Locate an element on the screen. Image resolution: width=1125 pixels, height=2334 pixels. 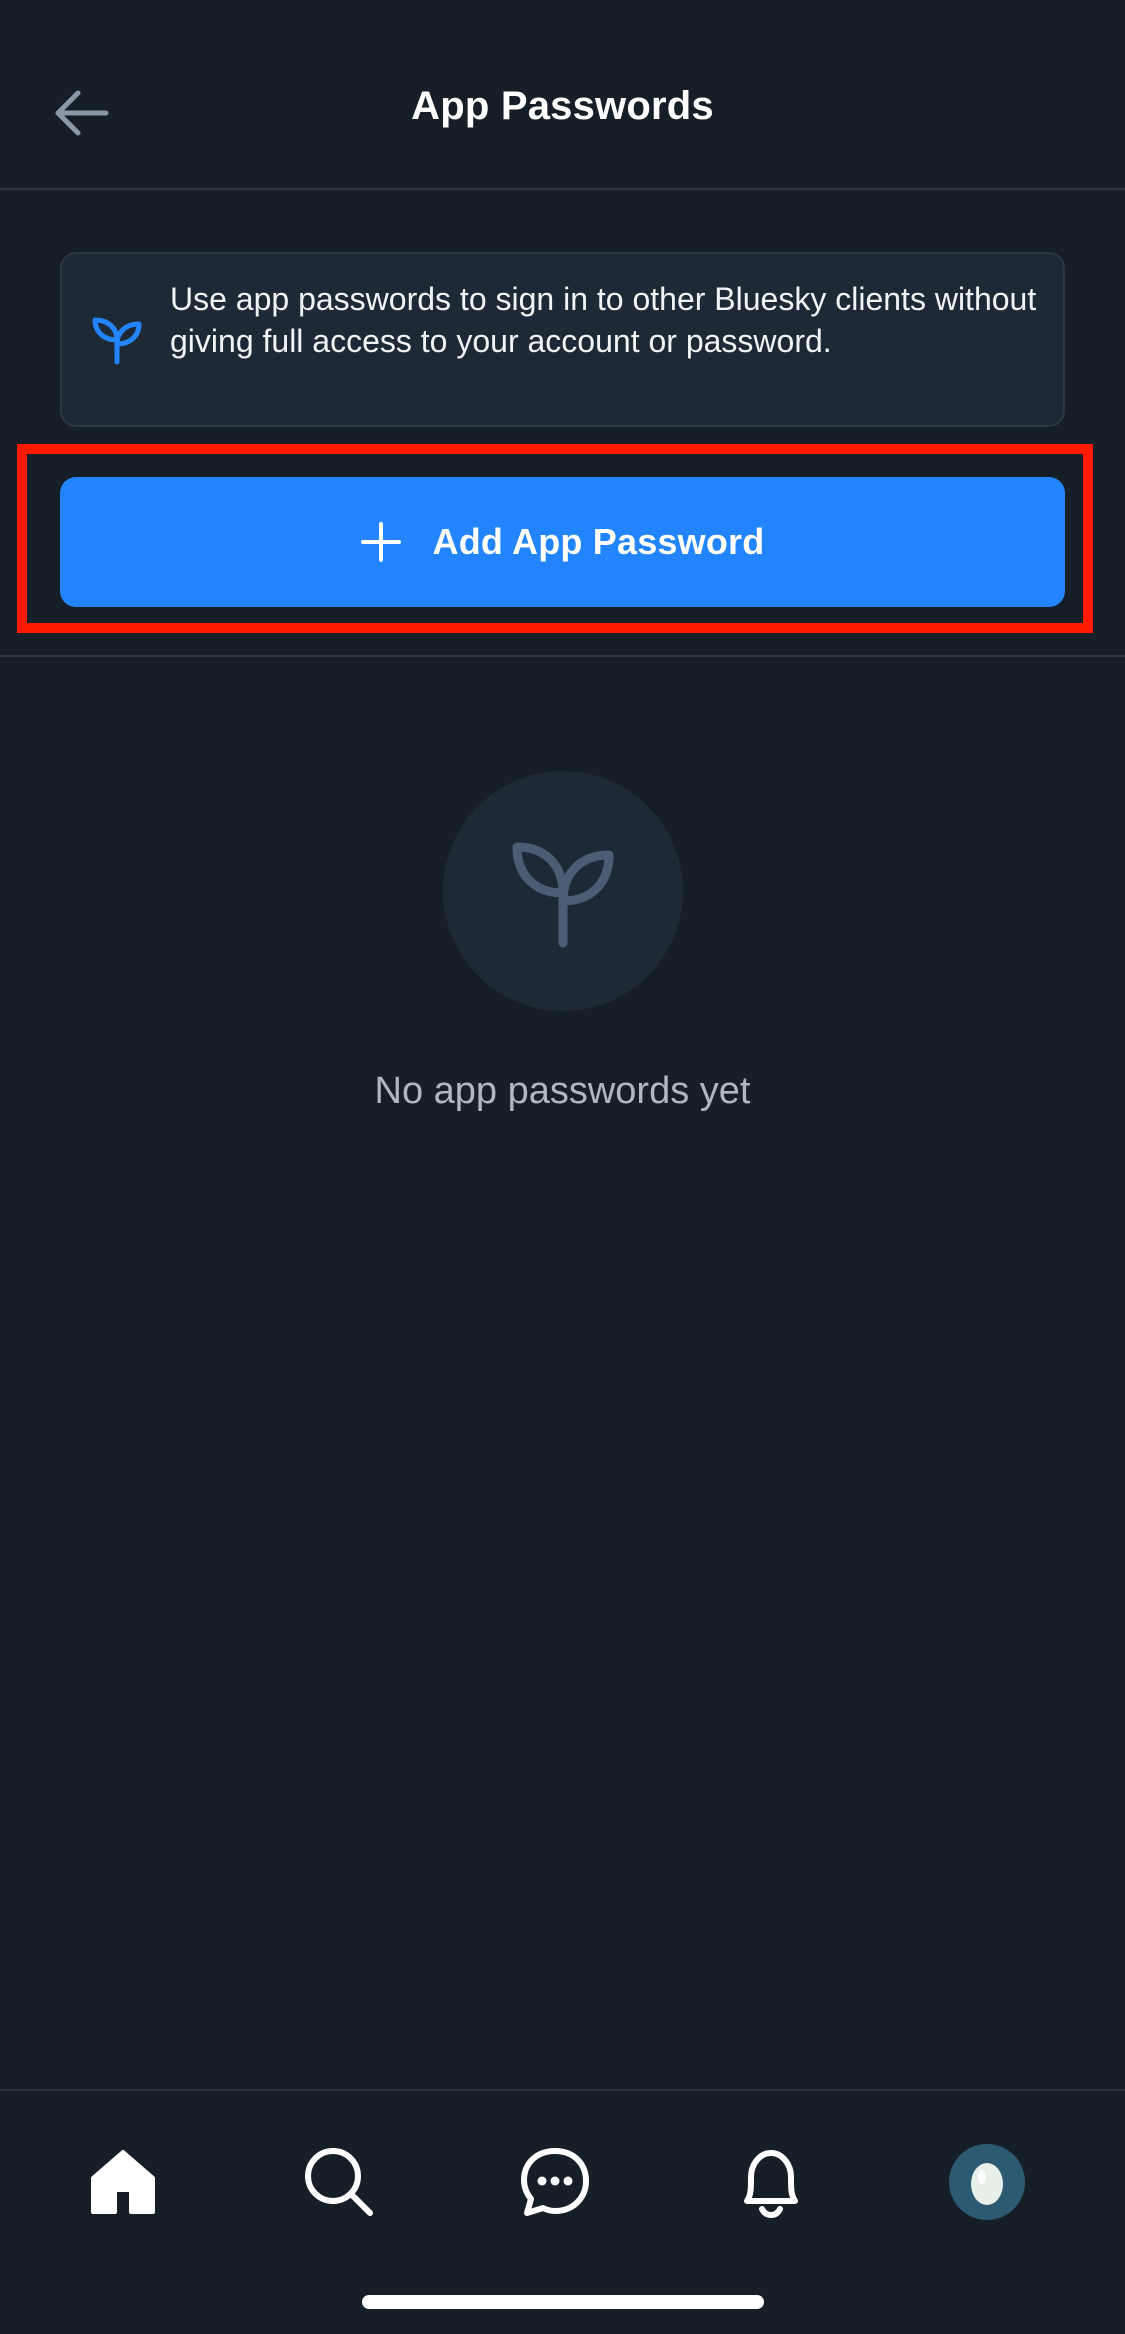
nav-notifications is located at coordinates (771, 2182).